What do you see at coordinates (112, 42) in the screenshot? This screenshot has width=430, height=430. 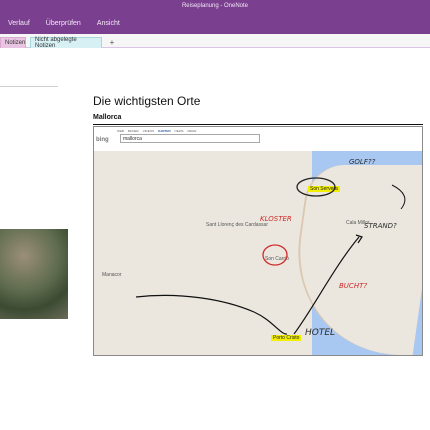 I see `add-tab-button: +` at bounding box center [112, 42].